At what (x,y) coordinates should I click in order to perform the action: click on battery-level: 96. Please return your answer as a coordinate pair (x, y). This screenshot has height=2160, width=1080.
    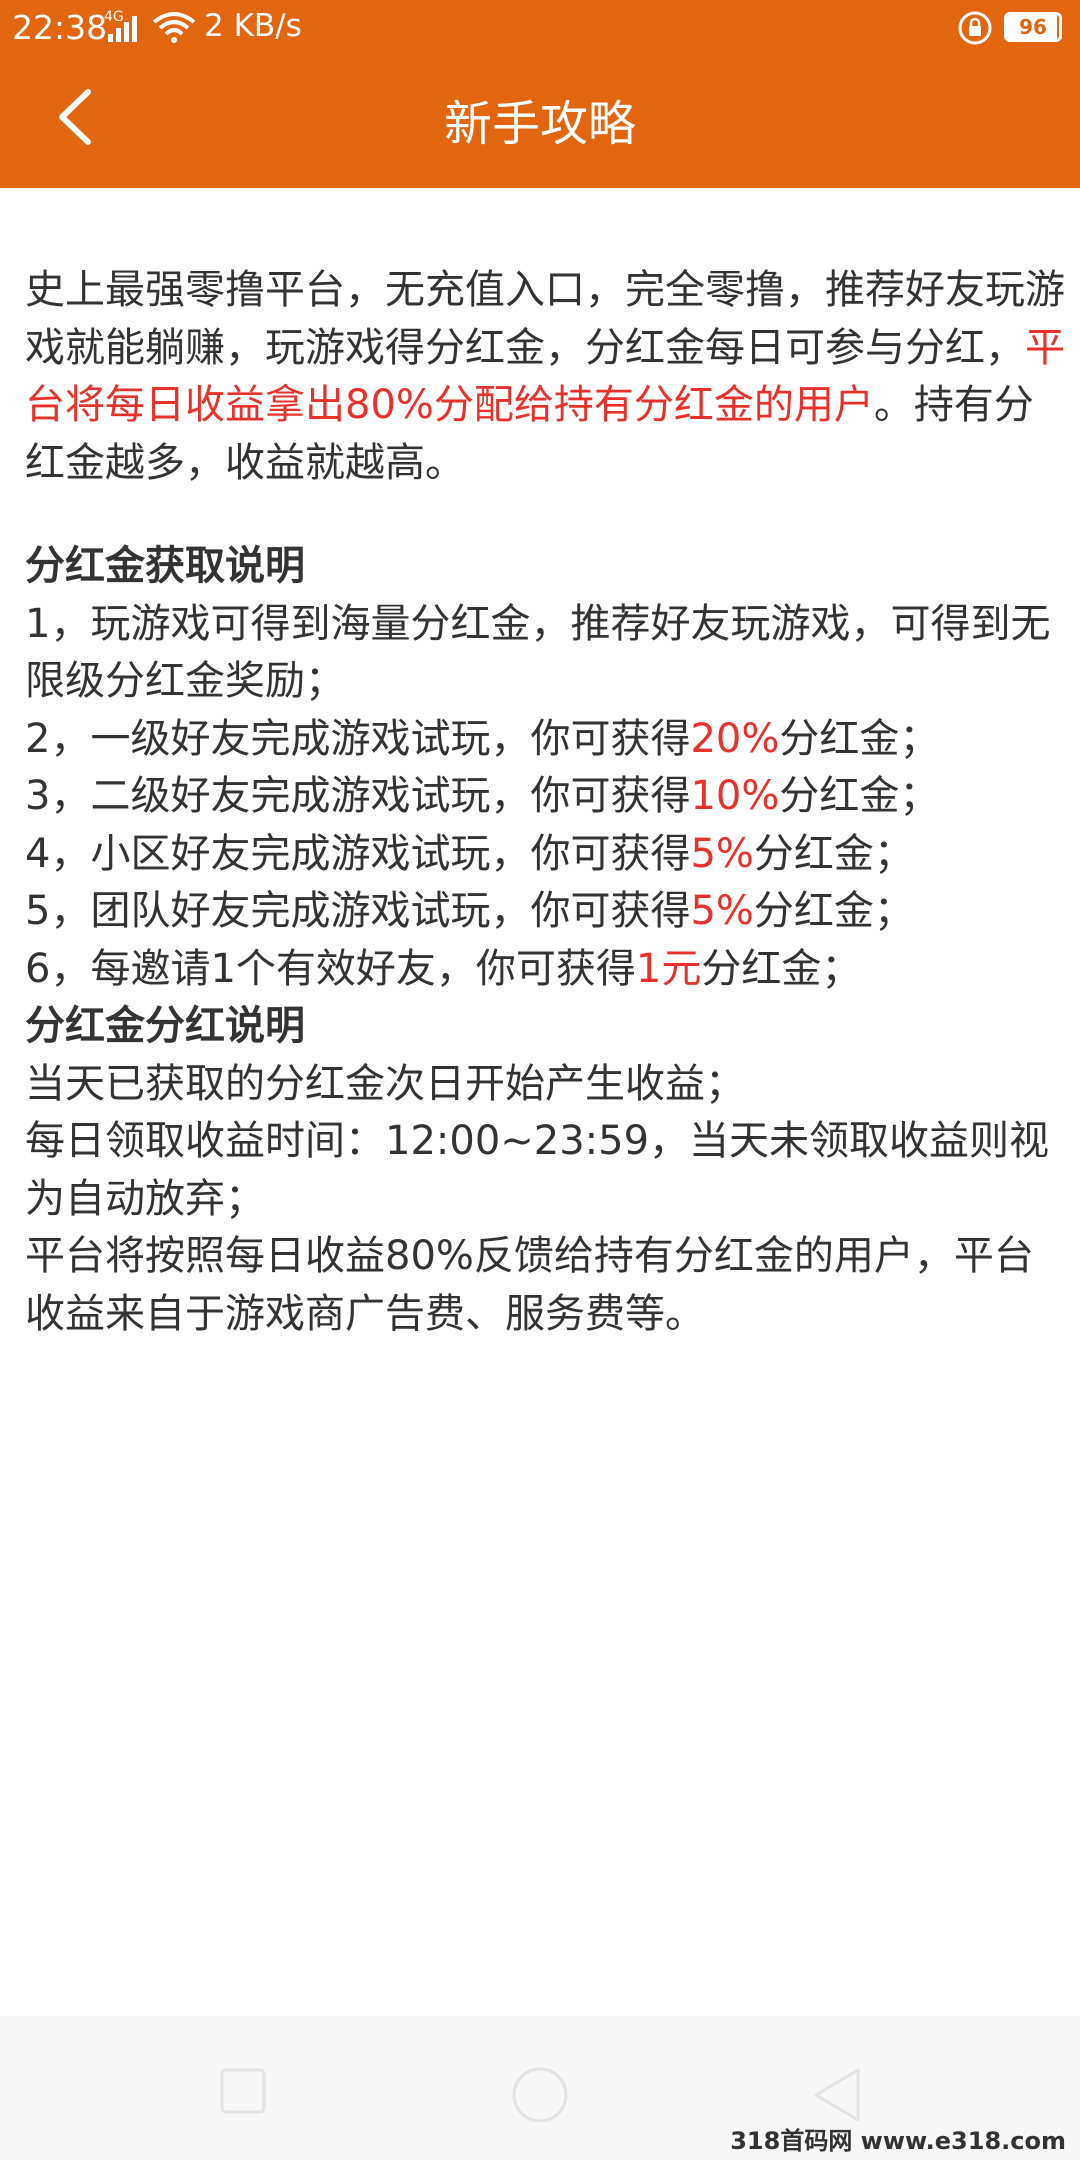
    Looking at the image, I should click on (1033, 27).